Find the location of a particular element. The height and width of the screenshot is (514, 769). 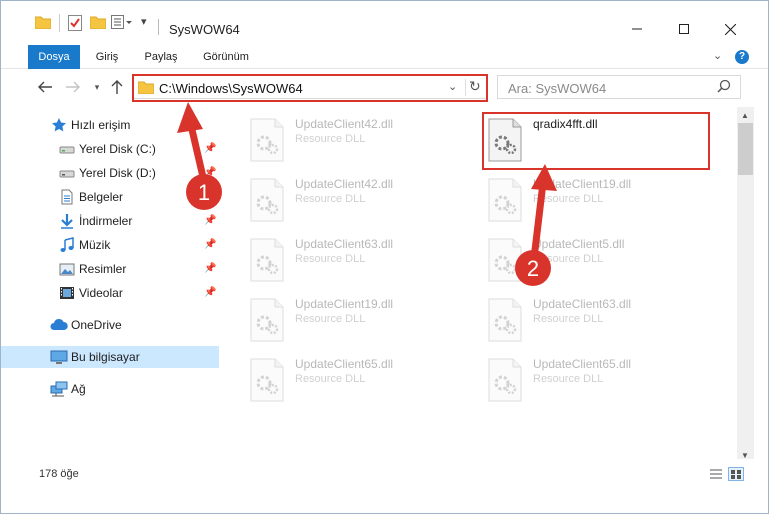

video-icon is located at coordinates (67, 293).